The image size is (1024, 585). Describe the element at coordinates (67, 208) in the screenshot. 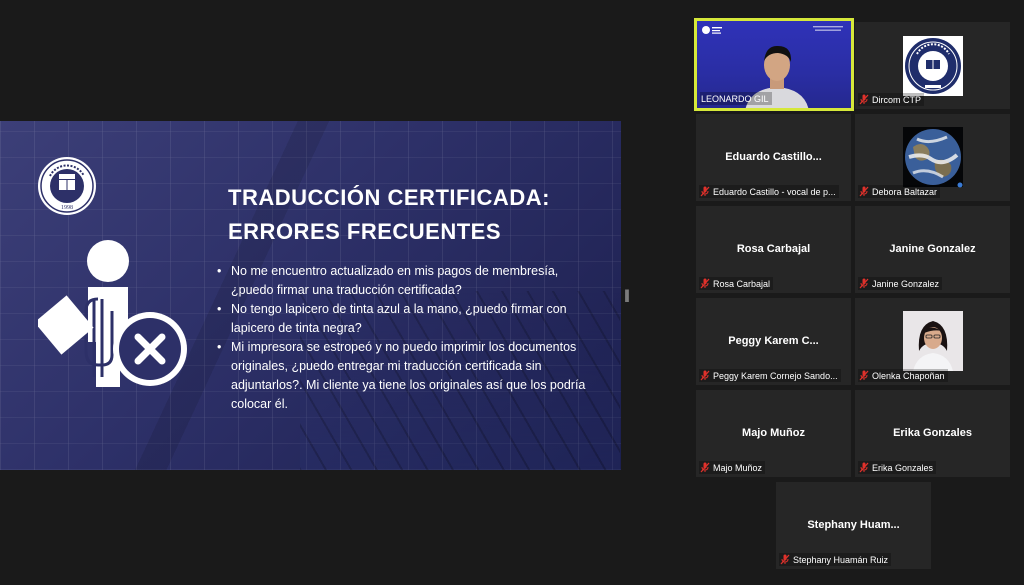

I see `ctp-logo-year: 1998` at that location.